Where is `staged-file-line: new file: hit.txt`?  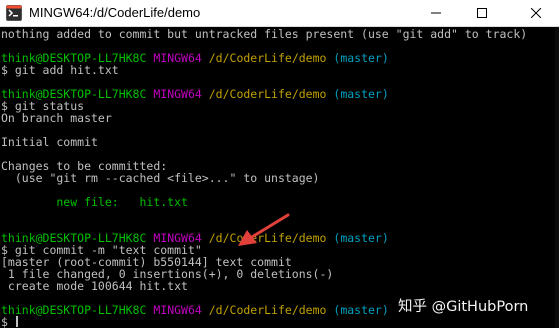 staged-file-line: new file: hit.txt is located at coordinates (94, 202).